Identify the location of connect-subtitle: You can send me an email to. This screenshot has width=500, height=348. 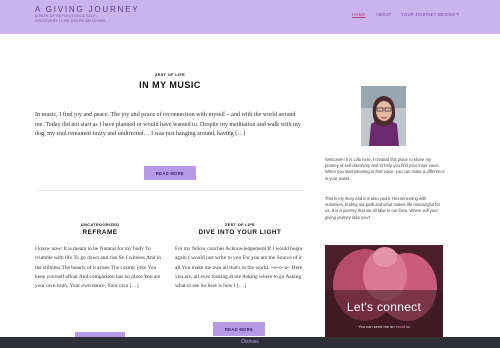
(384, 326).